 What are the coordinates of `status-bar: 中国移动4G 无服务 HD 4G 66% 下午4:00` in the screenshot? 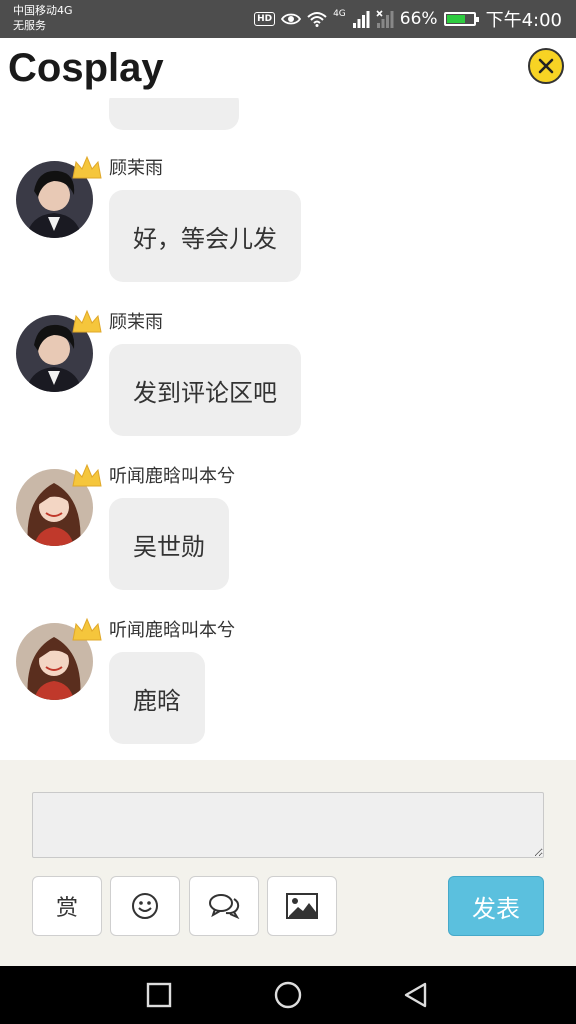 It's located at (288, 19).